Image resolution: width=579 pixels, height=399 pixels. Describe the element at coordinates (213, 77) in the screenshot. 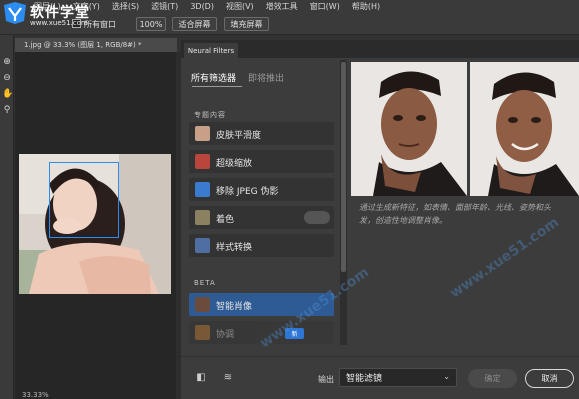

I see `tab-all-filters: 所有筛选器` at that location.